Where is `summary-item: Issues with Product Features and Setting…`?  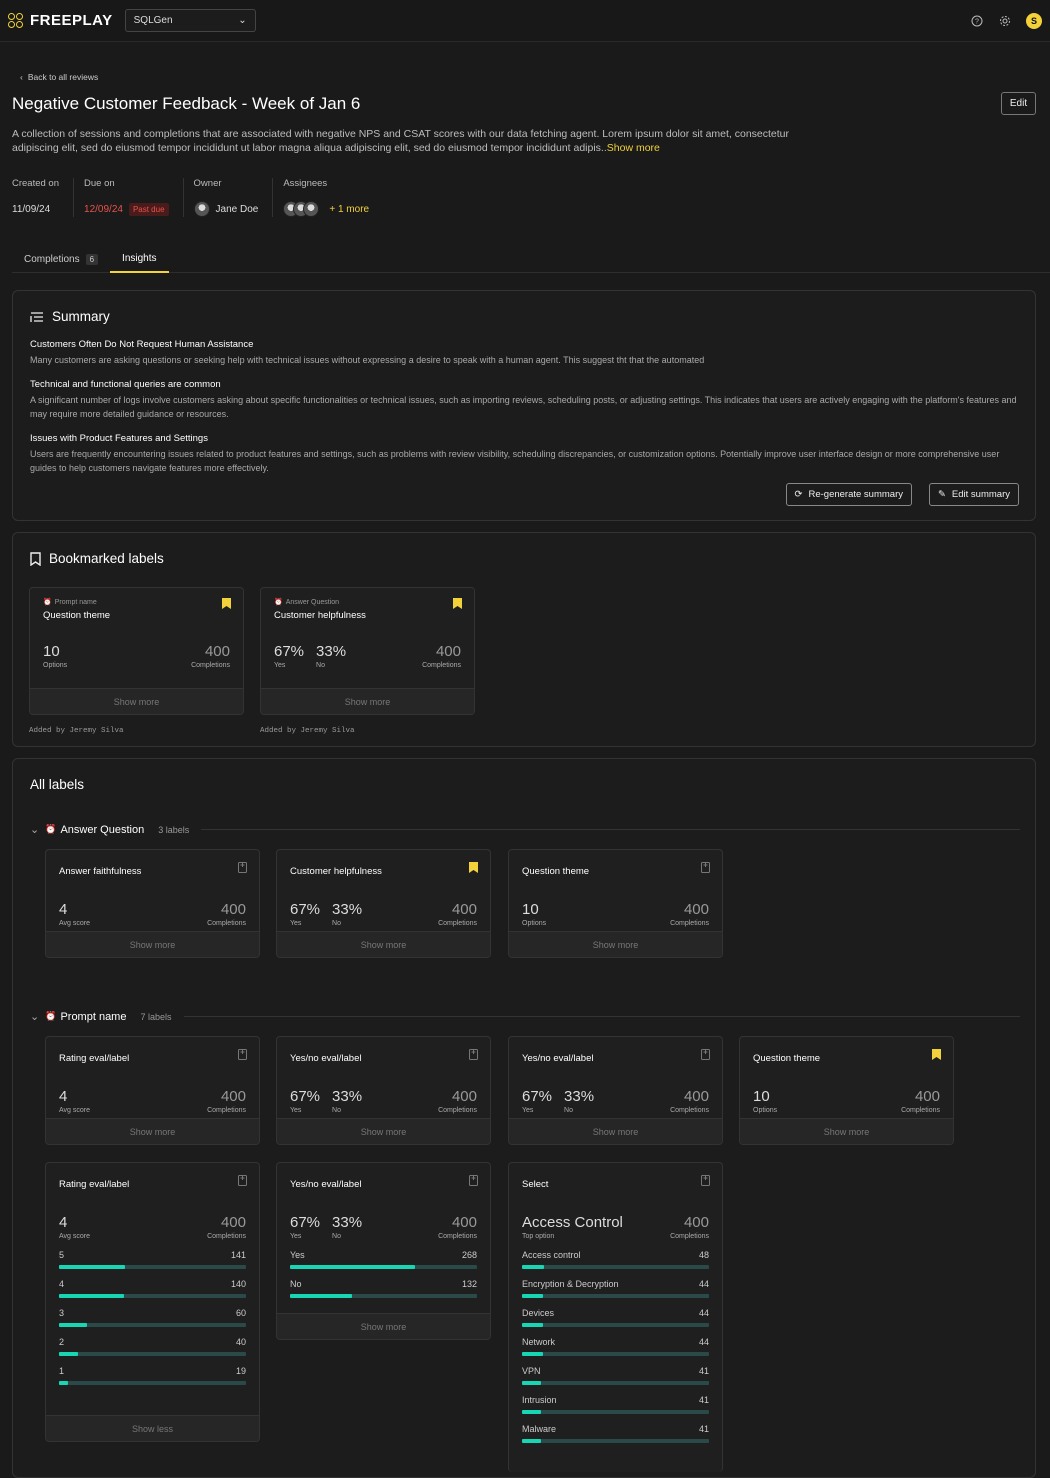
summary-item: Issues with Product Features and Setting… is located at coordinates (524, 454).